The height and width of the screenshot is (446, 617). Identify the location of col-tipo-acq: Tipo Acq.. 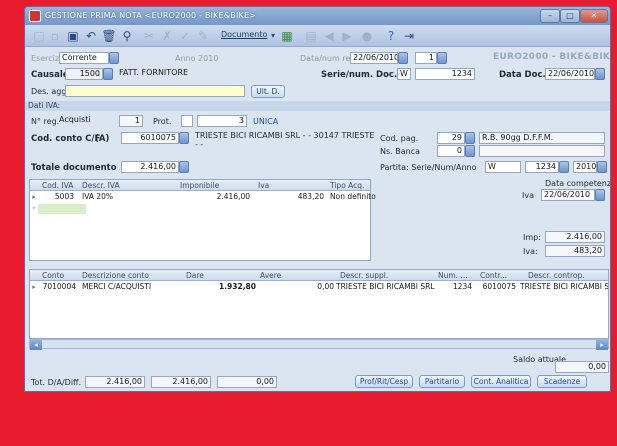
(347, 185).